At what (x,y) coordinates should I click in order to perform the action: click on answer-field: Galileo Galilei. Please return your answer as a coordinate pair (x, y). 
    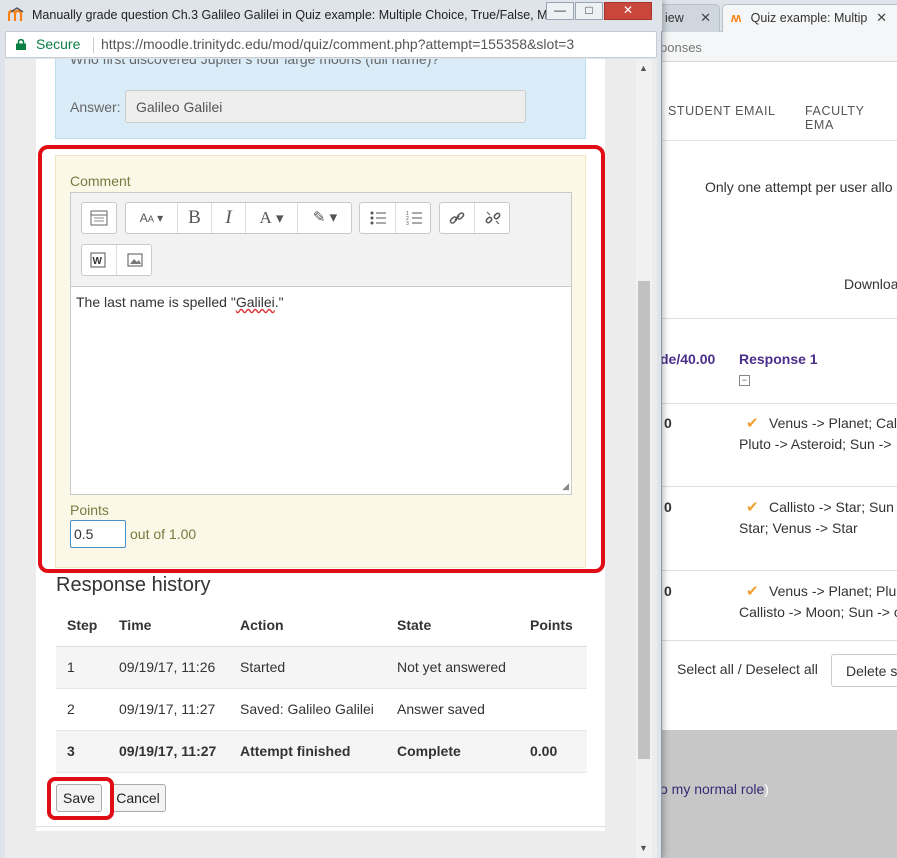
    Looking at the image, I should click on (325, 106).